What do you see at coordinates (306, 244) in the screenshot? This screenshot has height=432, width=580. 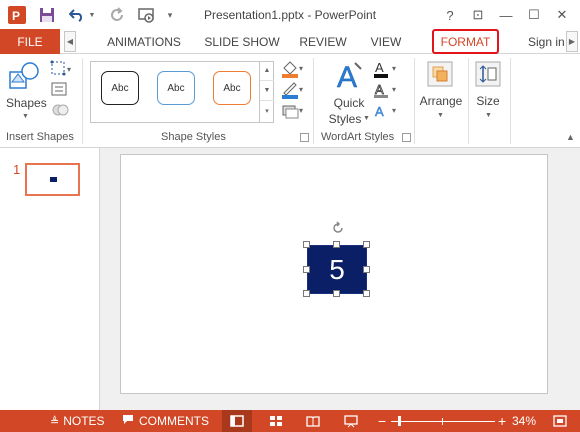 I see `resize-handle-top-left` at bounding box center [306, 244].